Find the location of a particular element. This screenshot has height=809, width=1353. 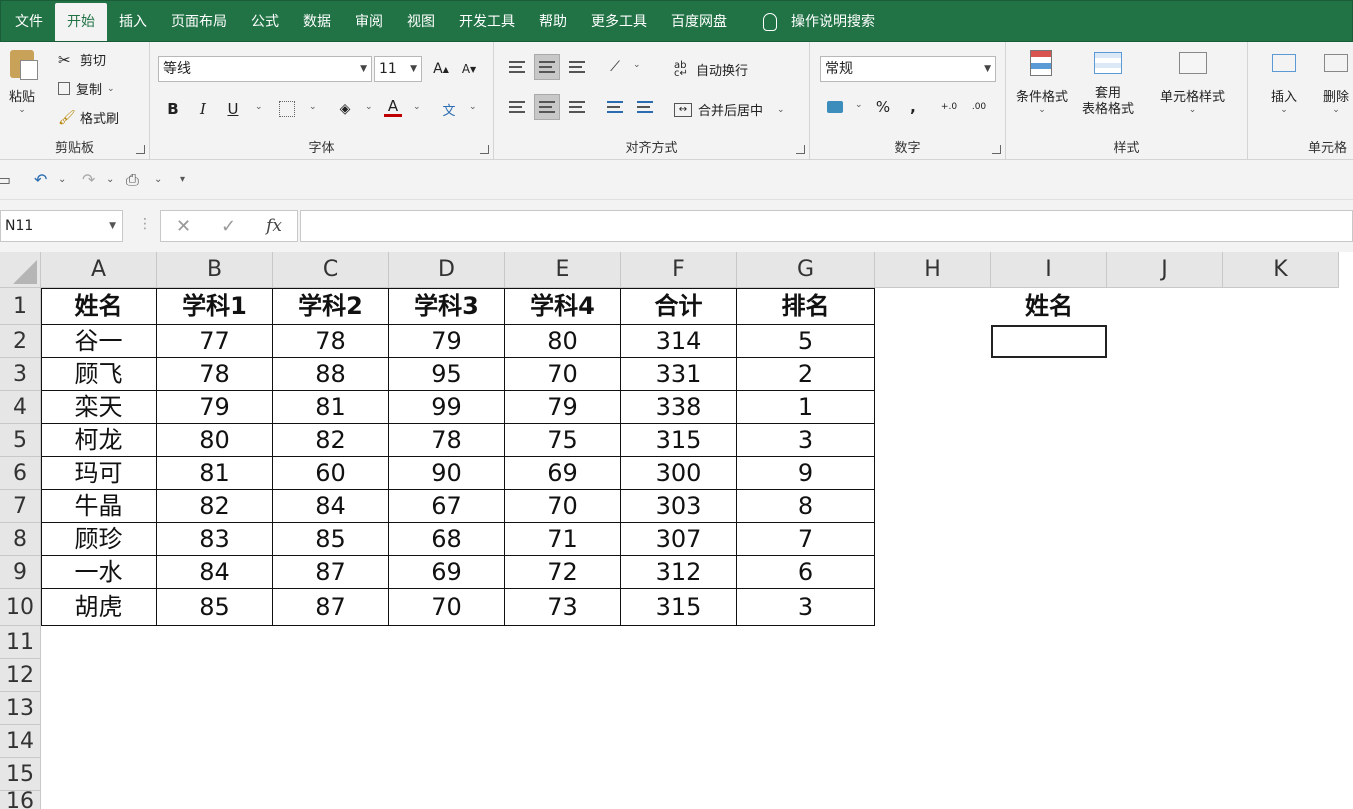

number-launcher-icon is located at coordinates (996, 149).